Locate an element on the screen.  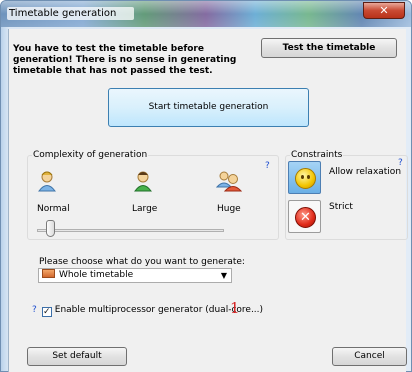
start-generation-button: Start timetable generation is located at coordinates (208, 107).